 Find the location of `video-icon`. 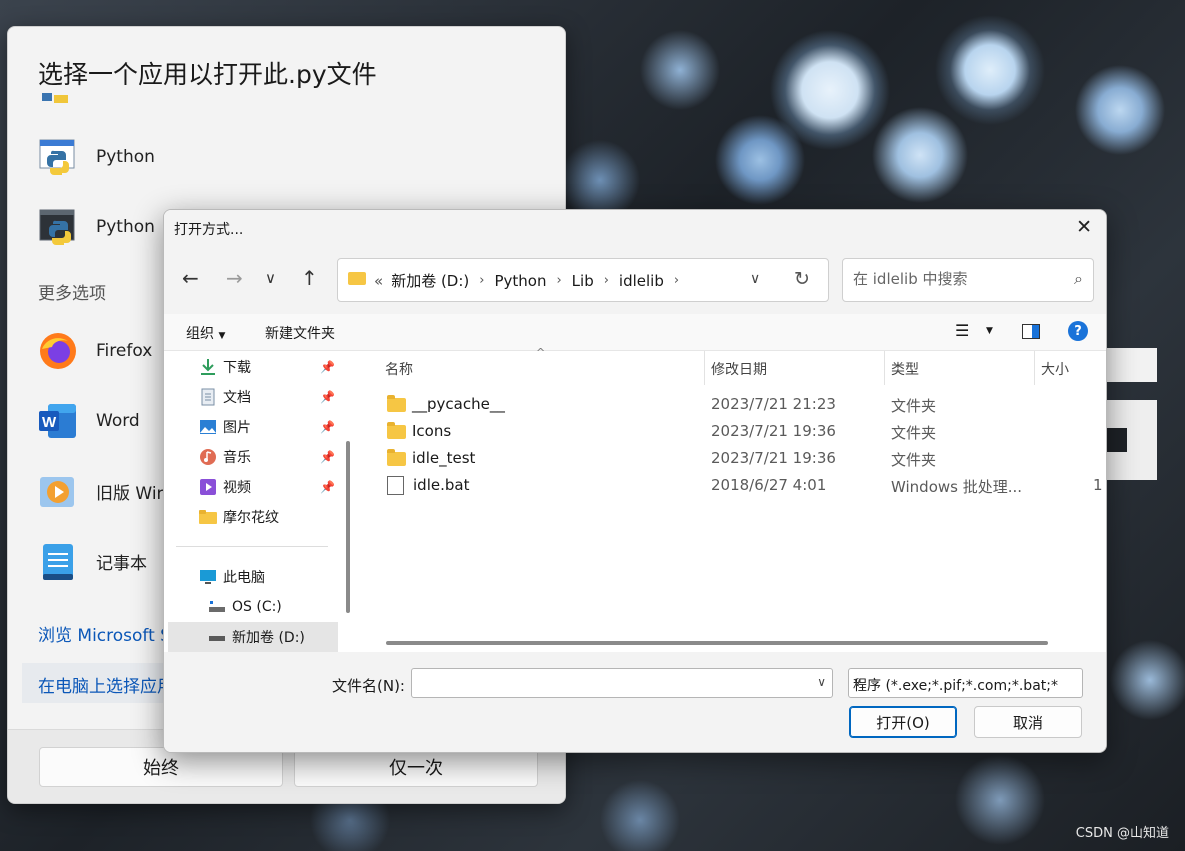

video-icon is located at coordinates (208, 487).